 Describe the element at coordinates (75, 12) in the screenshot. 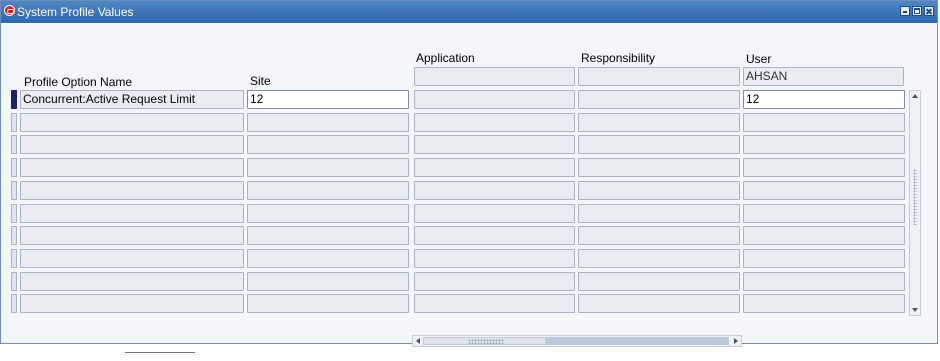

I see `window-title: System Profile Values` at that location.